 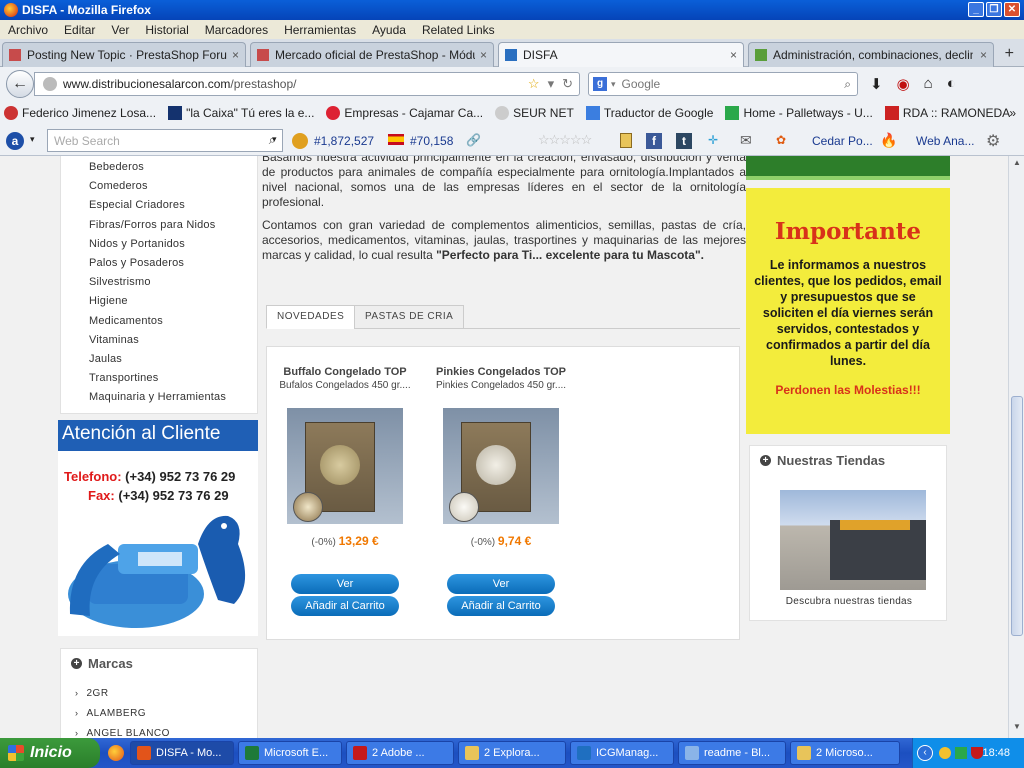 I want to click on brand-link: 2GR, so click(x=166, y=698).